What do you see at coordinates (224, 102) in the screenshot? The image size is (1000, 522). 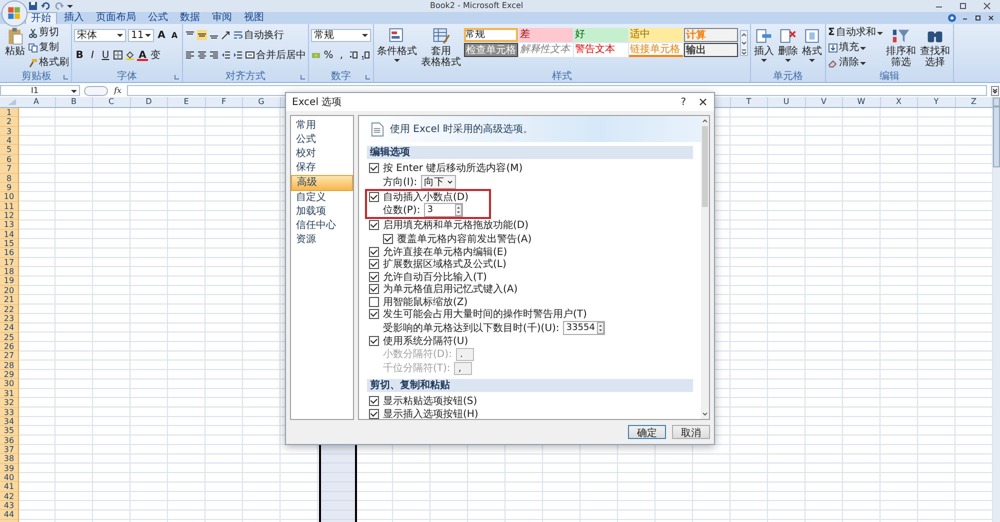 I see `column-header: F` at bounding box center [224, 102].